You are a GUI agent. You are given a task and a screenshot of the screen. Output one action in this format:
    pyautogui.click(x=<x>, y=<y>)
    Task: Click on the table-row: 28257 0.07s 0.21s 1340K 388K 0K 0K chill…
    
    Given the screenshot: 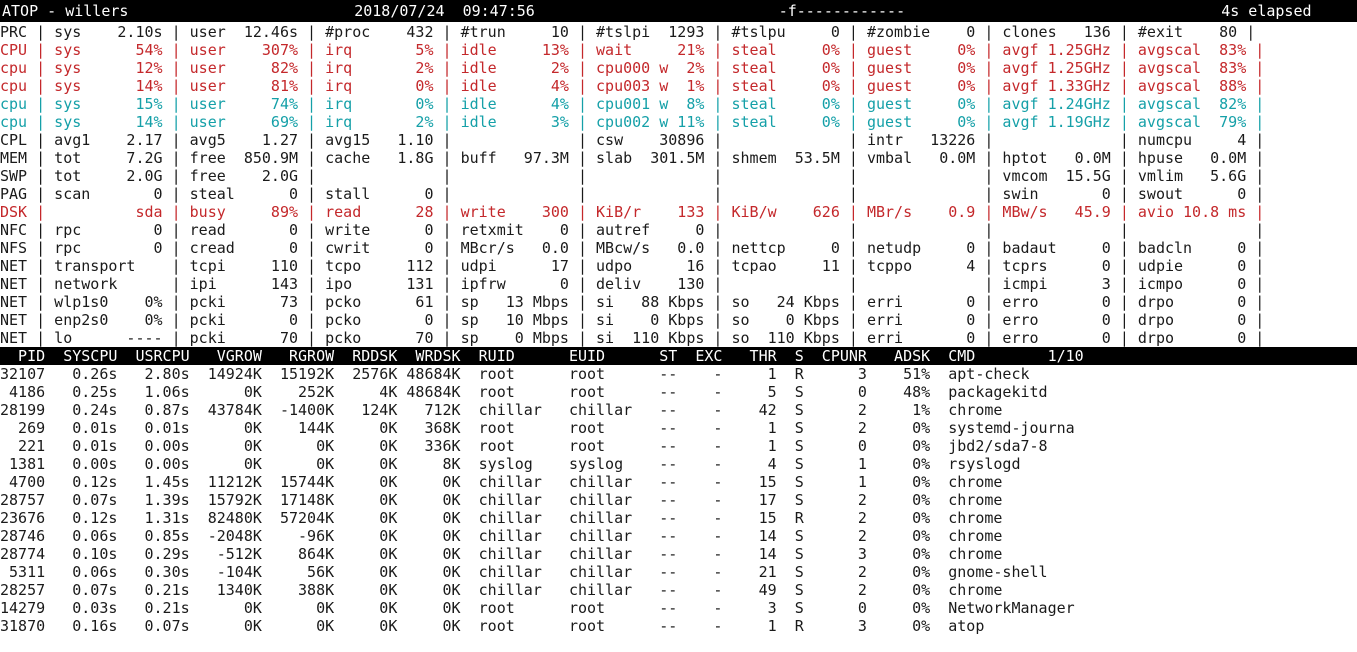 What is the action you would take?
    pyautogui.click(x=678, y=590)
    